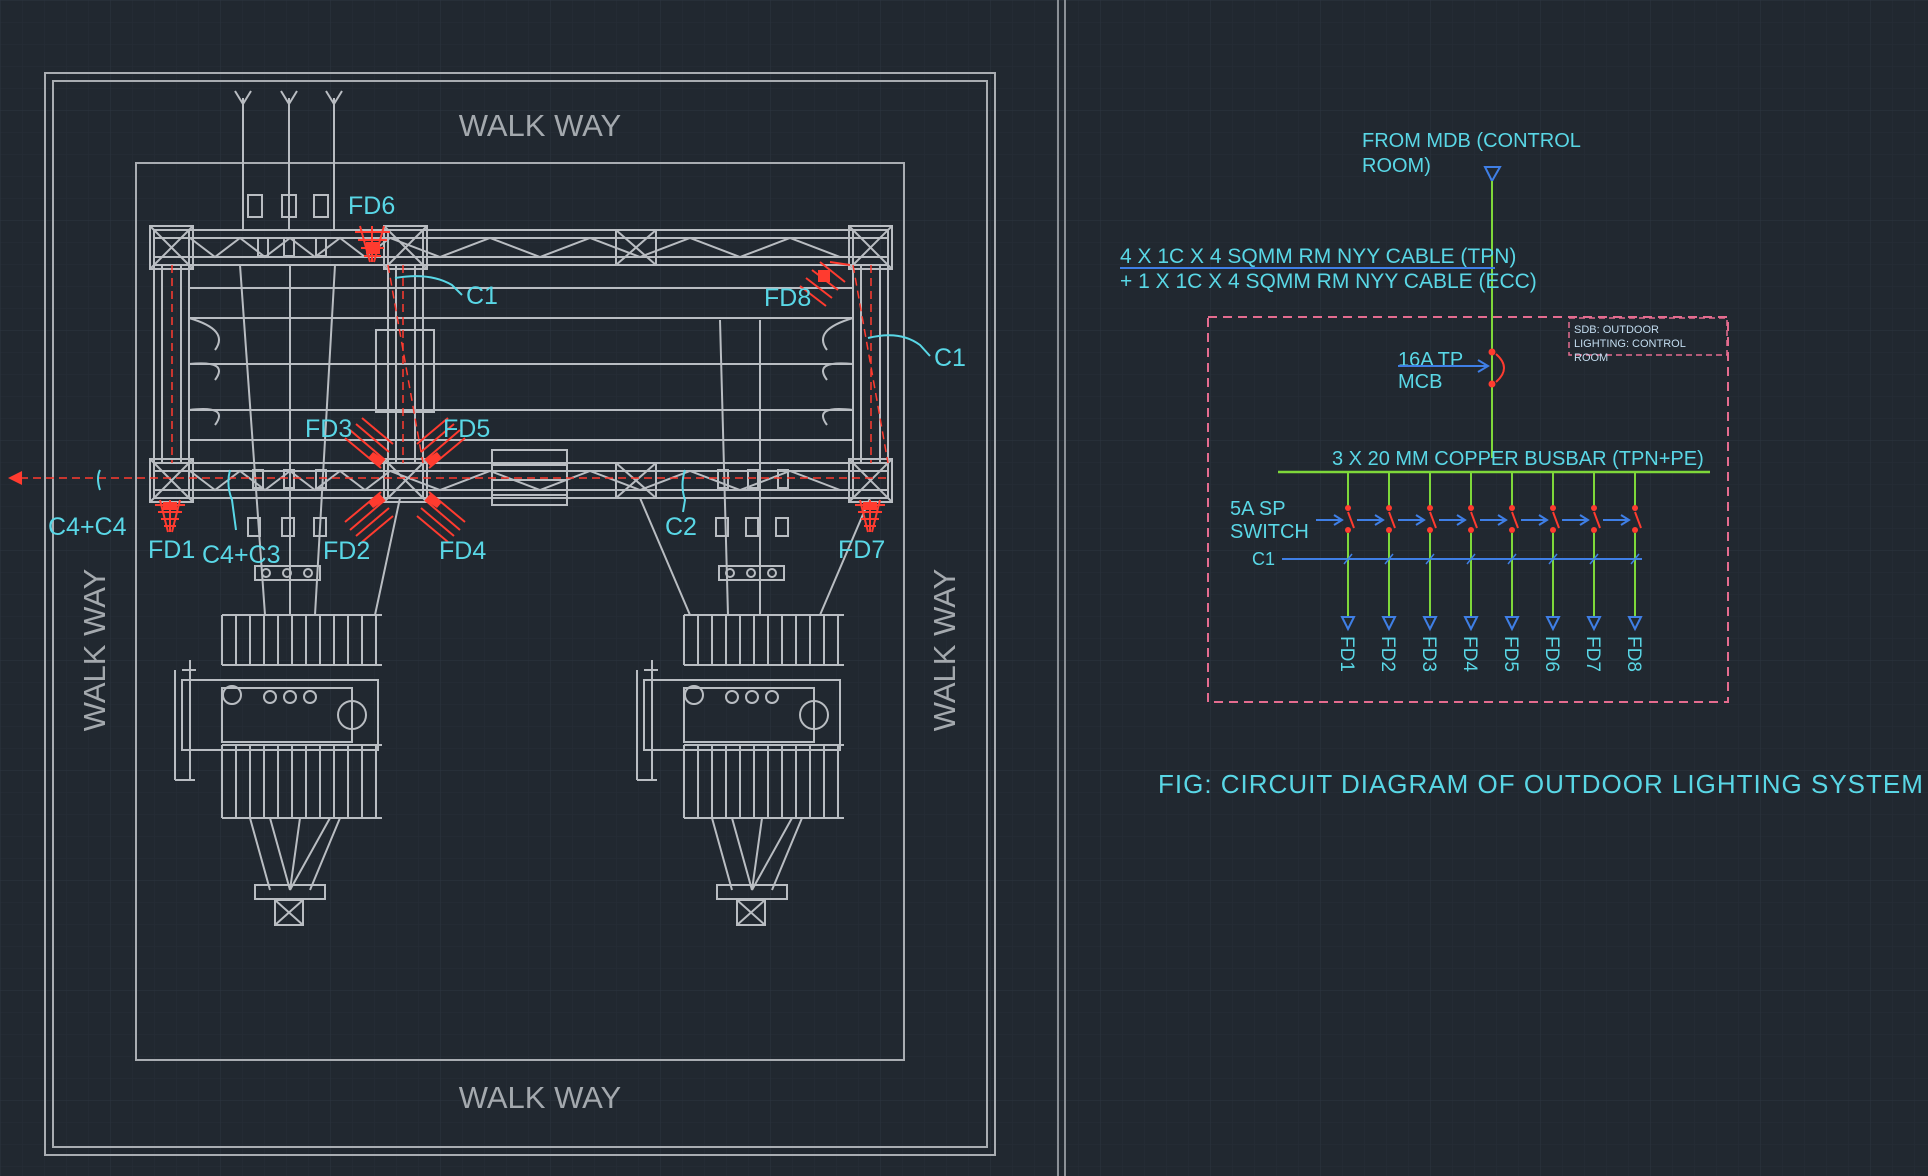 The image size is (1928, 1176). Describe the element at coordinates (1258, 509) in the screenshot. I see `switch-label-line1: 5A SP` at that location.